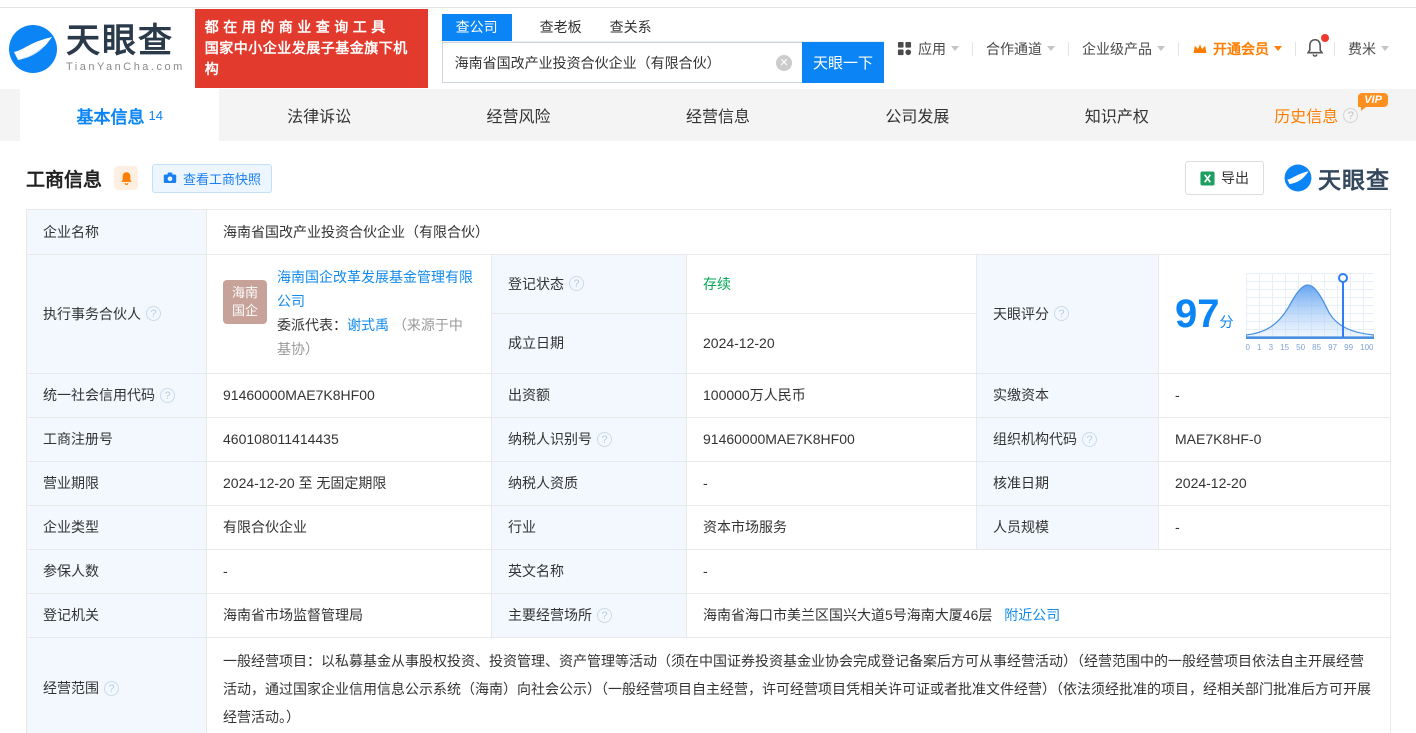  Describe the element at coordinates (1224, 178) in the screenshot. I see `export-button: 导出` at that location.